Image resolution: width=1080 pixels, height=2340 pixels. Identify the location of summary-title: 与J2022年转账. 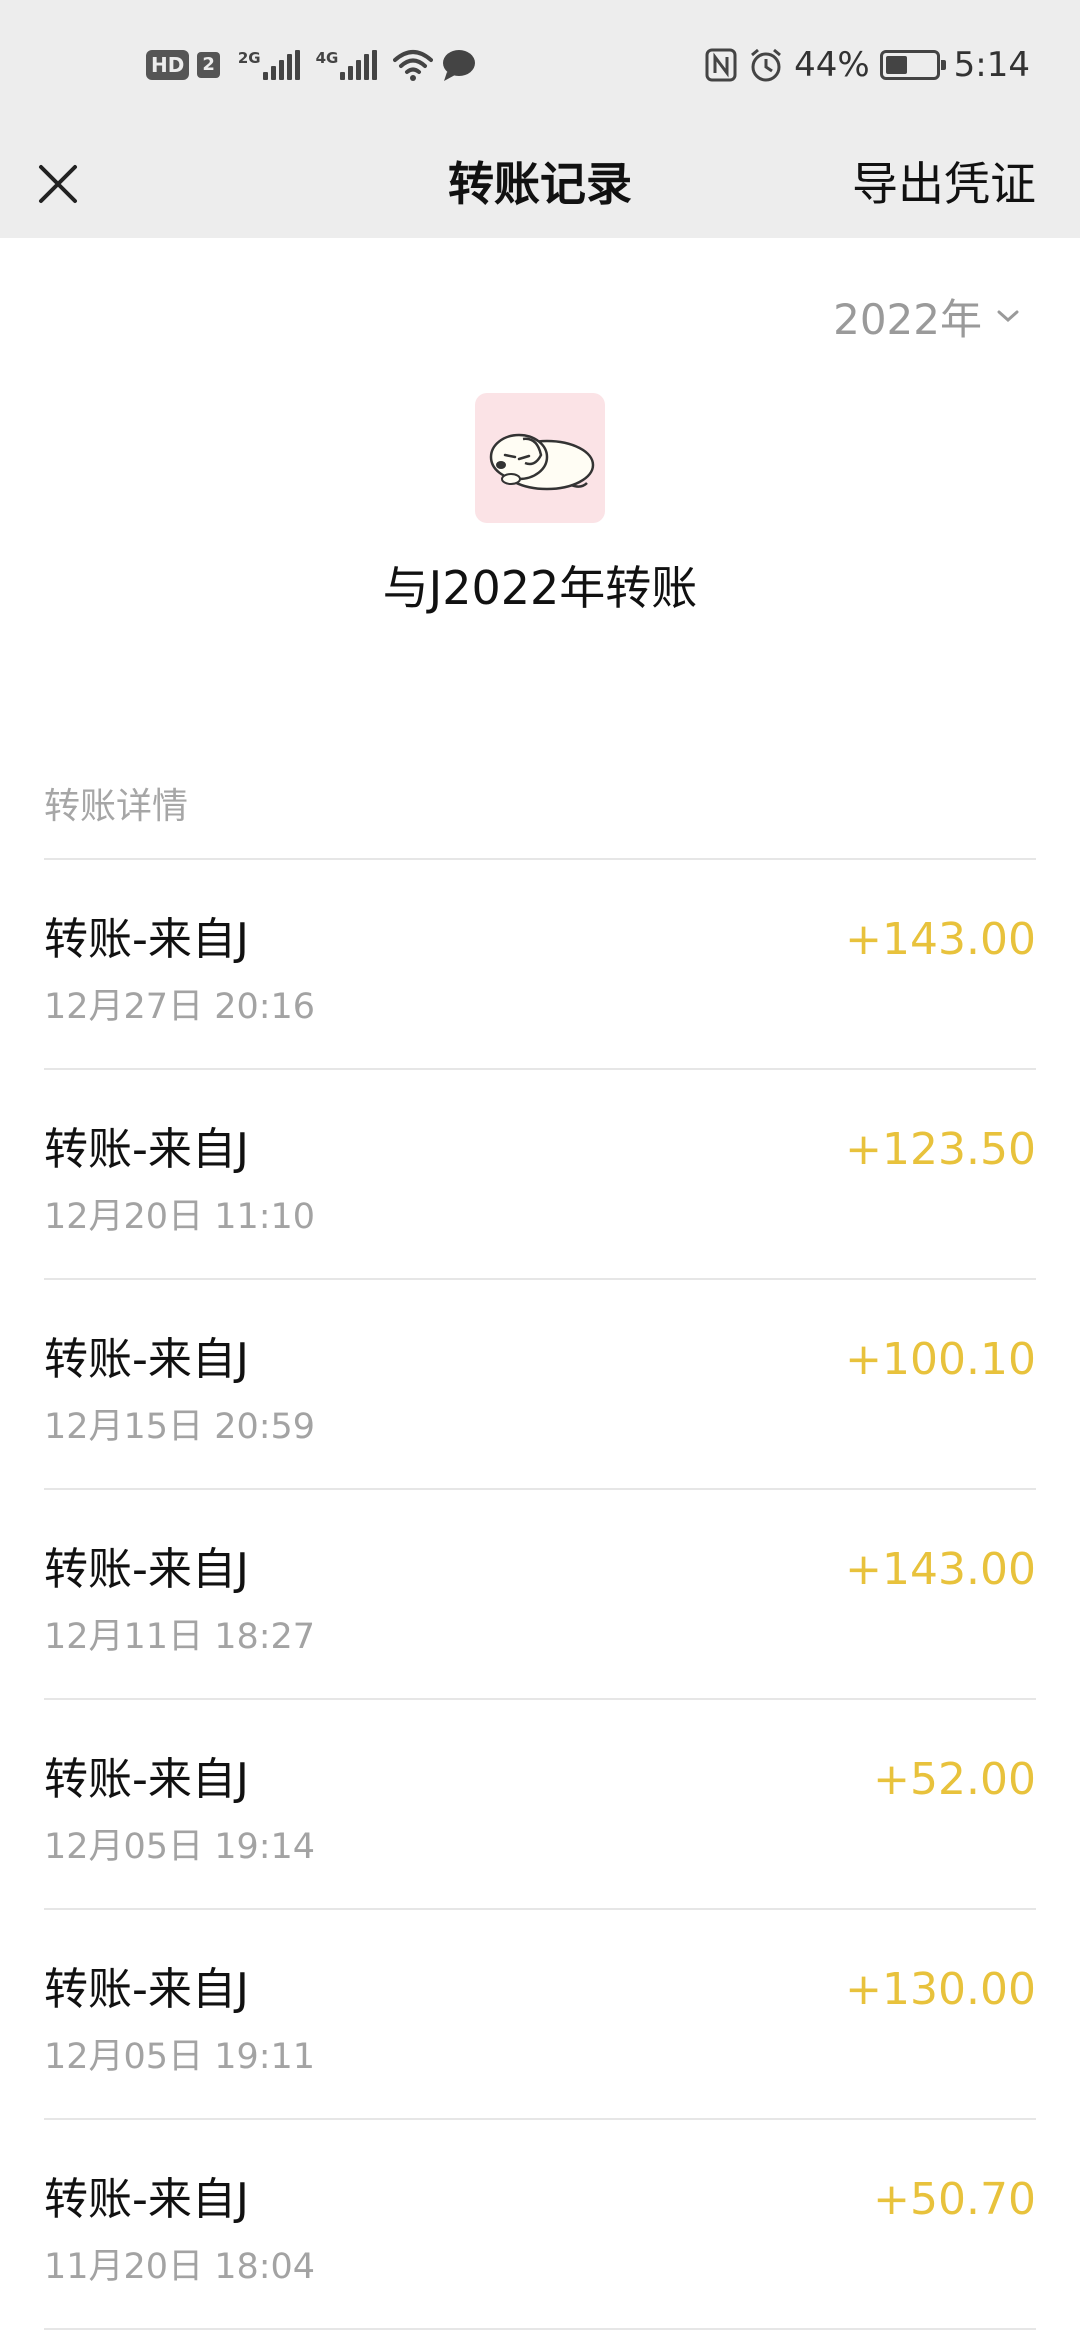
(540, 588).